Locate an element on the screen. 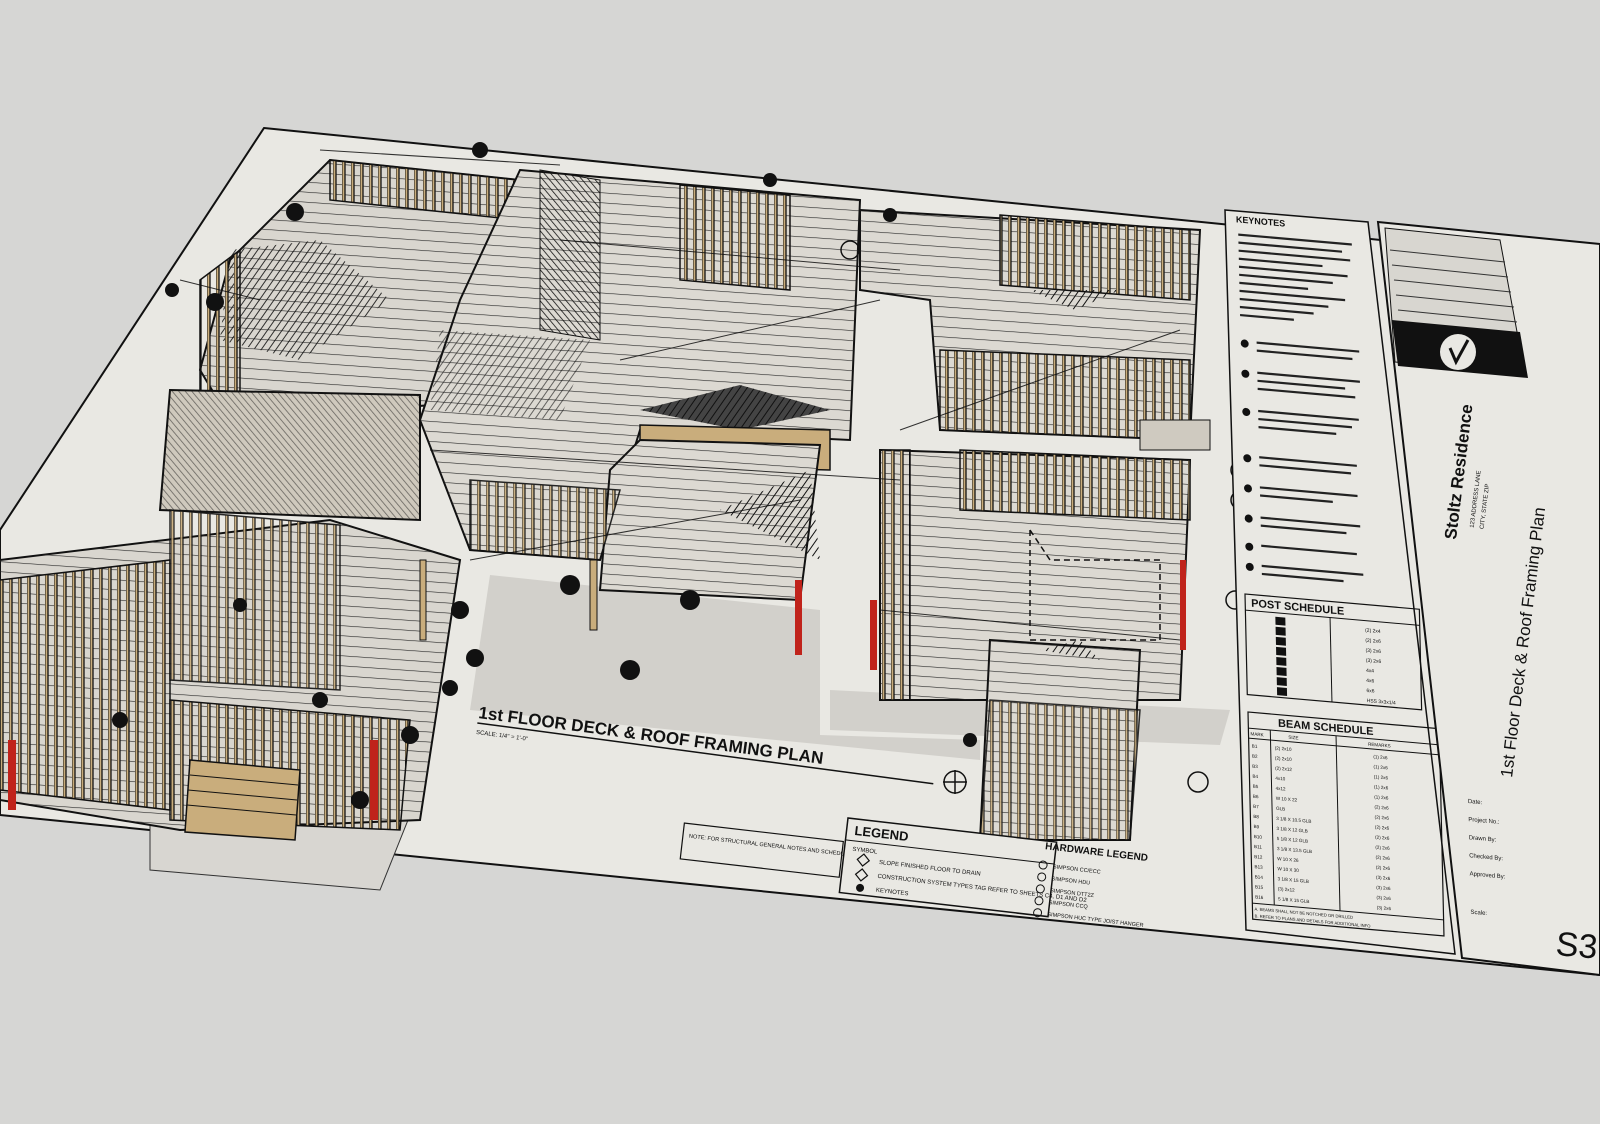  sheet-number: S3 is located at coordinates (1576, 945).